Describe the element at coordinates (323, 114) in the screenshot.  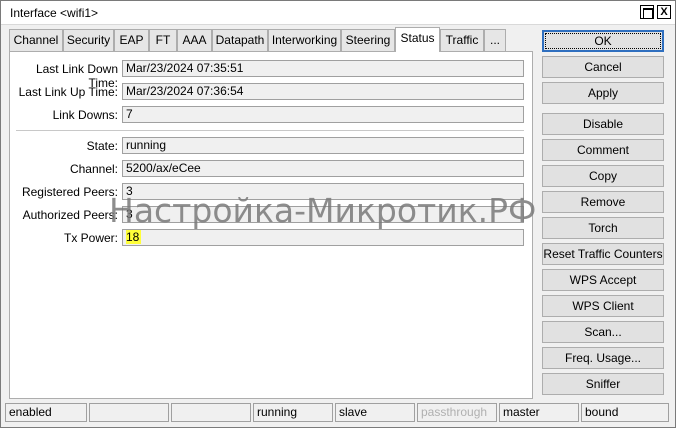
I see `link-downs-field: 7` at that location.